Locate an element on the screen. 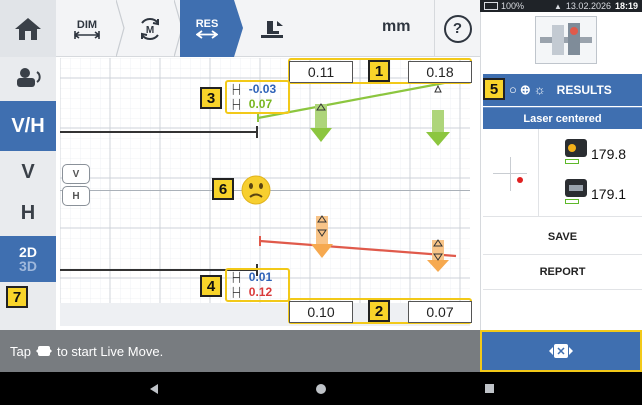  save-button: SAVE is located at coordinates (562, 237).